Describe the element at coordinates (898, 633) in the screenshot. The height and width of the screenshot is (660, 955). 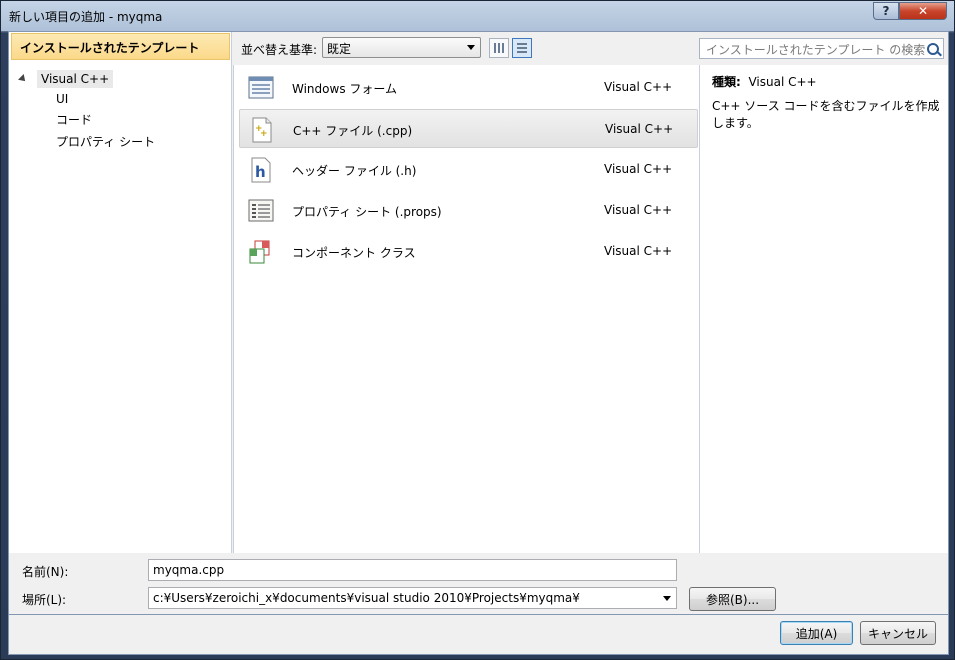
I see `cancel-button: キャンセル` at that location.